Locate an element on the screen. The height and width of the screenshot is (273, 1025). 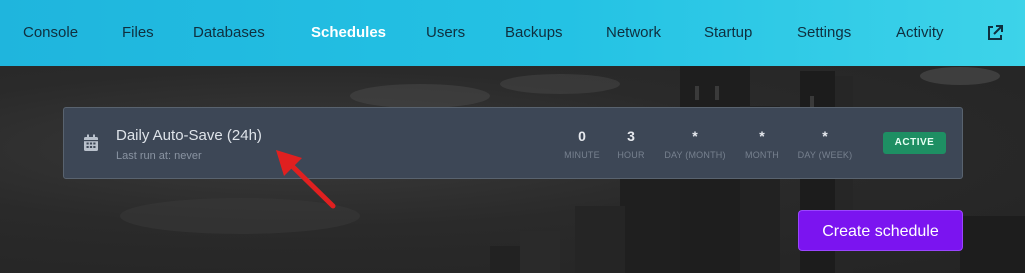
schedule-last-run: Last run at: never is located at coordinates (159, 156).